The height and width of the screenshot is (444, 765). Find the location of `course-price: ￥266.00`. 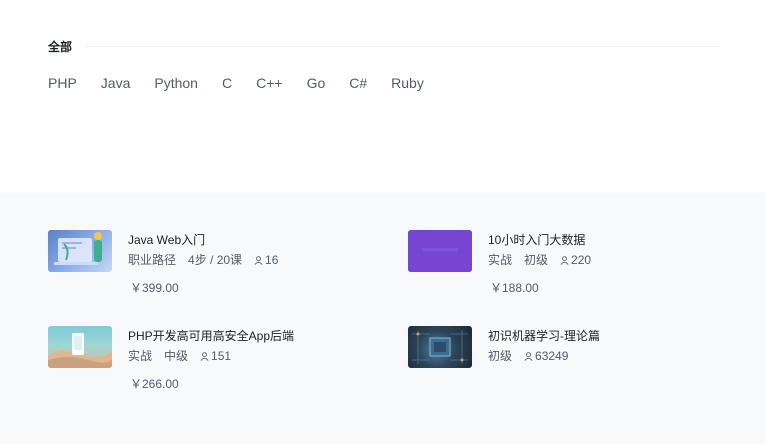

course-price: ￥266.00 is located at coordinates (154, 384).